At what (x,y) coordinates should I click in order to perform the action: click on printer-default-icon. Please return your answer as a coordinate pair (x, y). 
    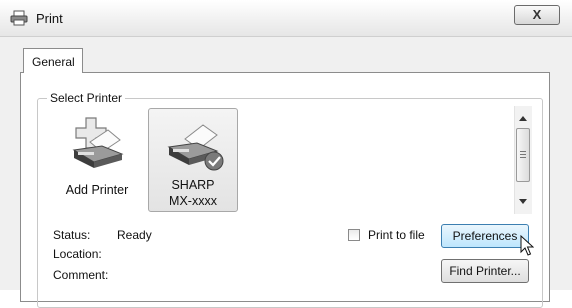
    Looking at the image, I should click on (195, 147).